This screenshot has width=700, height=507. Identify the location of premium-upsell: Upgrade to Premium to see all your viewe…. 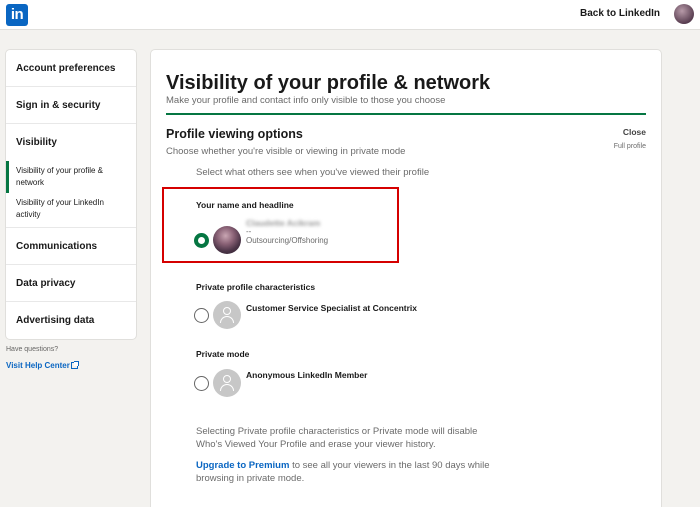
(351, 472).